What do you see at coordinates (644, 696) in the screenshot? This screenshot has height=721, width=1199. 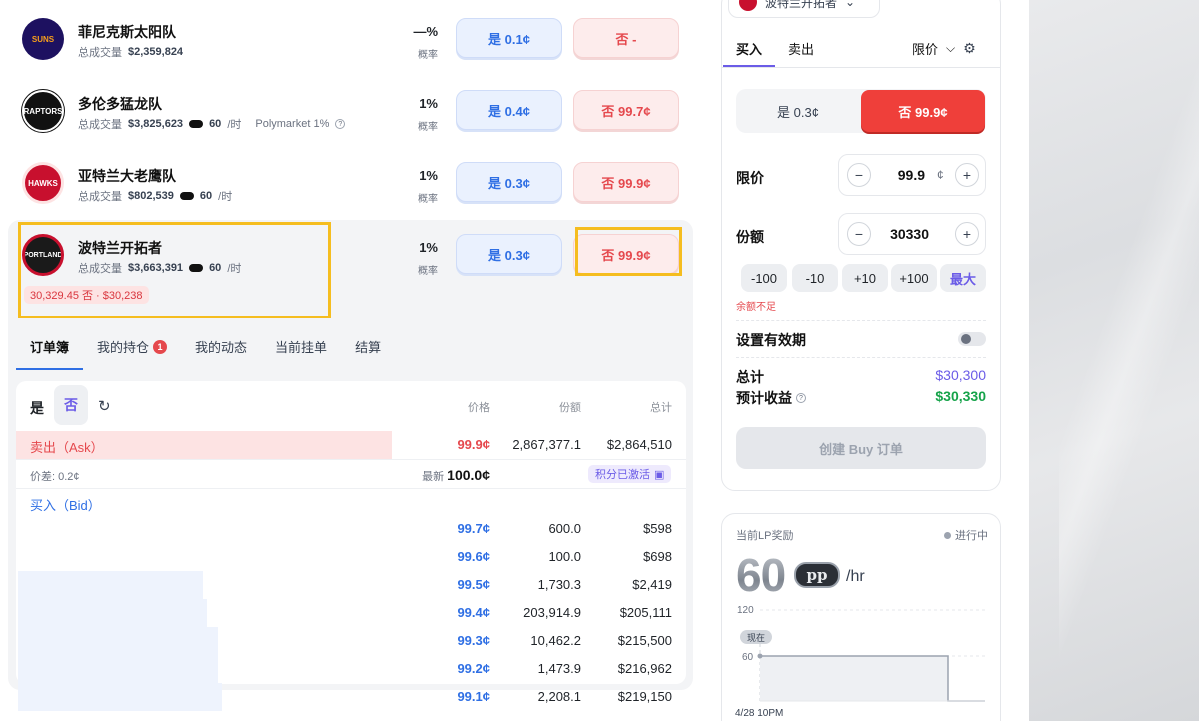 I see `bid-total: $219,150` at bounding box center [644, 696].